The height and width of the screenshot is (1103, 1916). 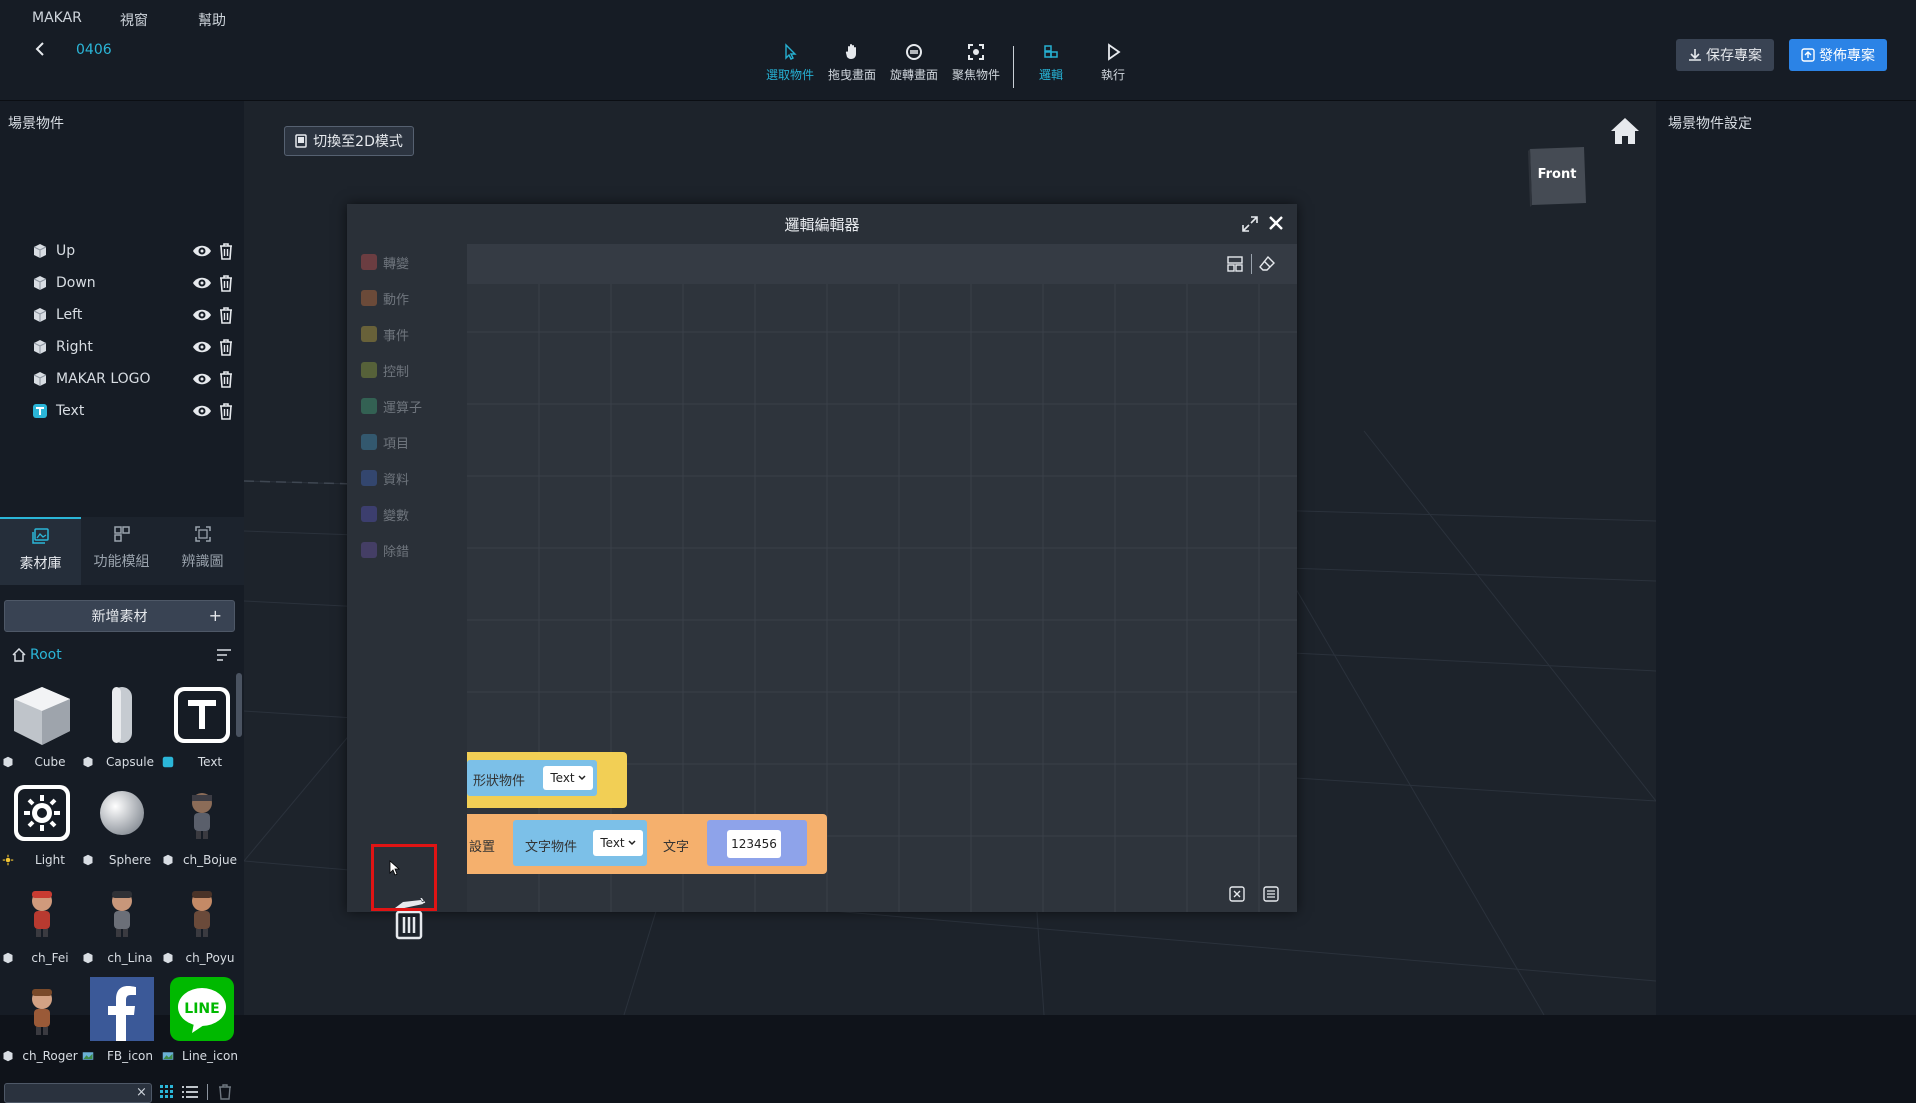 I want to click on home-view-icon, so click(x=1625, y=131).